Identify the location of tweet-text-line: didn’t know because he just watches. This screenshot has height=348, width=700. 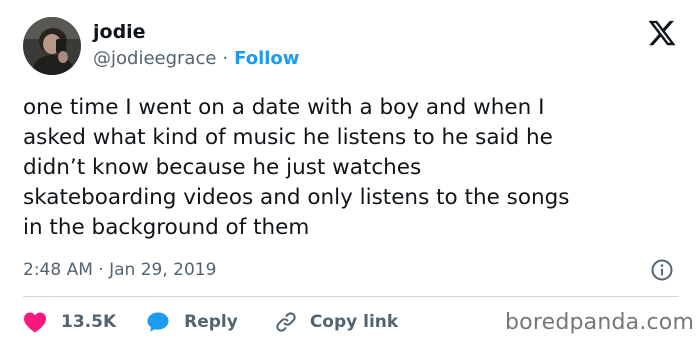
(222, 167).